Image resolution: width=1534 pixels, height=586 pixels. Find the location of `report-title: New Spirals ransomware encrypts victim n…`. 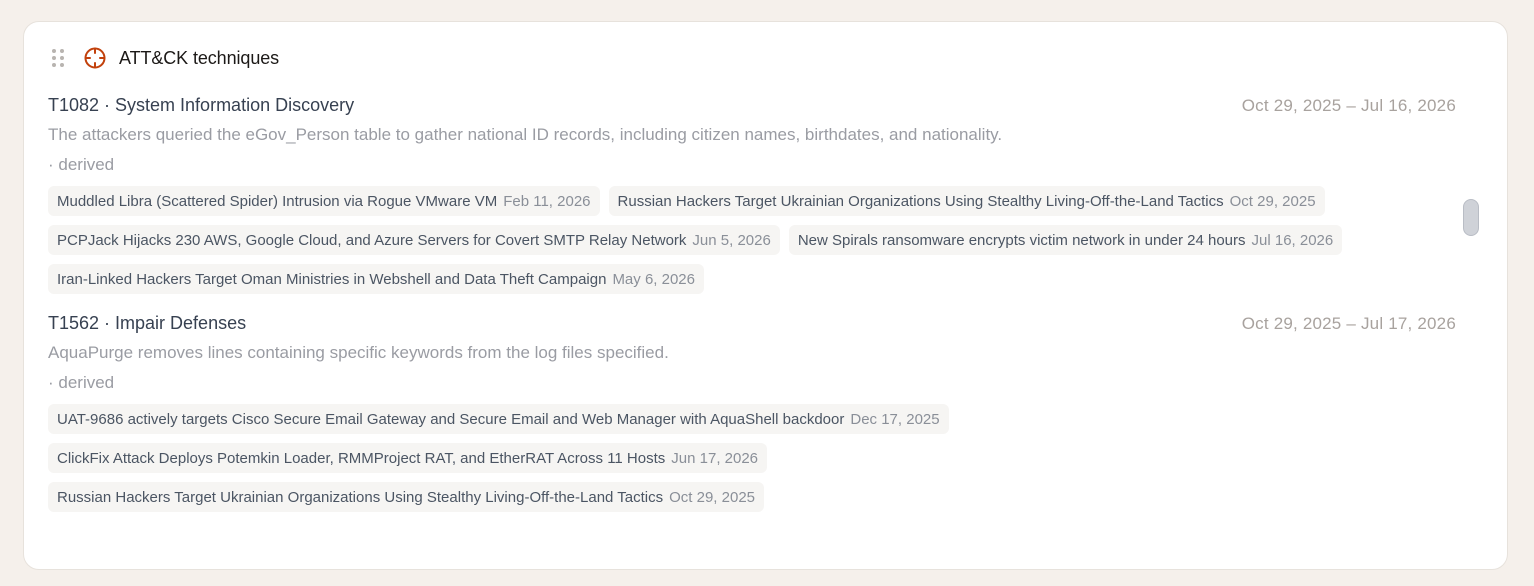

report-title: New Spirals ransomware encrypts victim n… is located at coordinates (1021, 240).